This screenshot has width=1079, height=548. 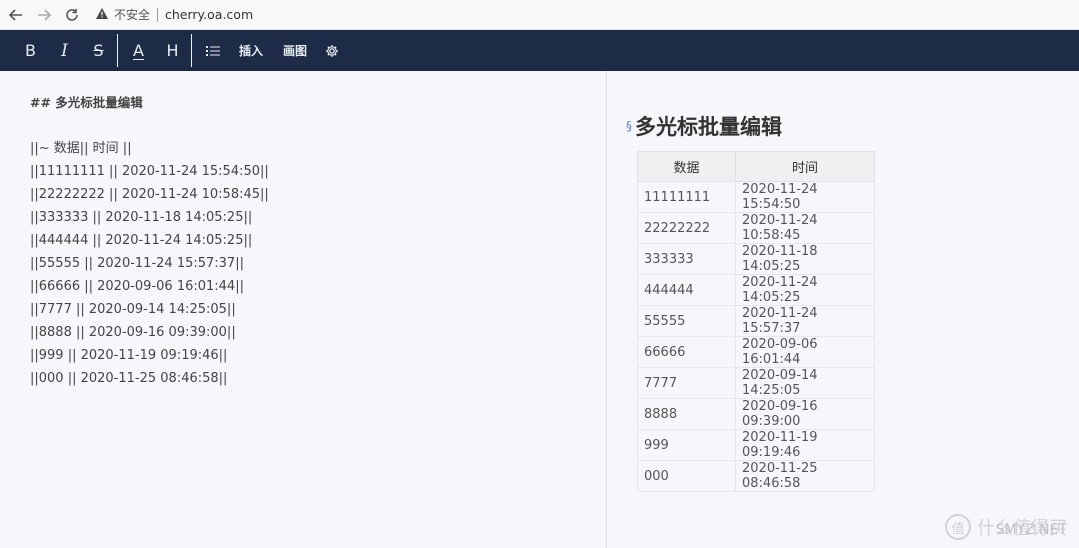 I want to click on watermark-logo-icon: 值, so click(x=958, y=527).